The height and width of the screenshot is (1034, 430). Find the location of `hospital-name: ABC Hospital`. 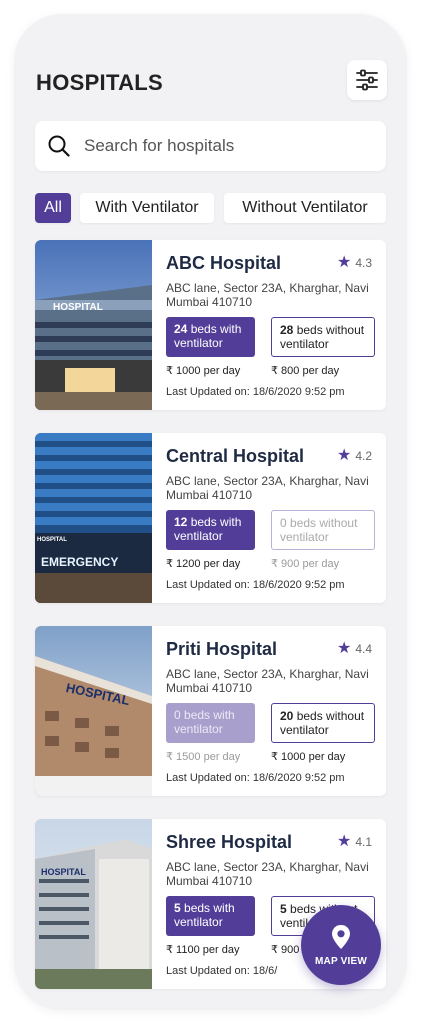

hospital-name: ABC Hospital is located at coordinates (224, 263).